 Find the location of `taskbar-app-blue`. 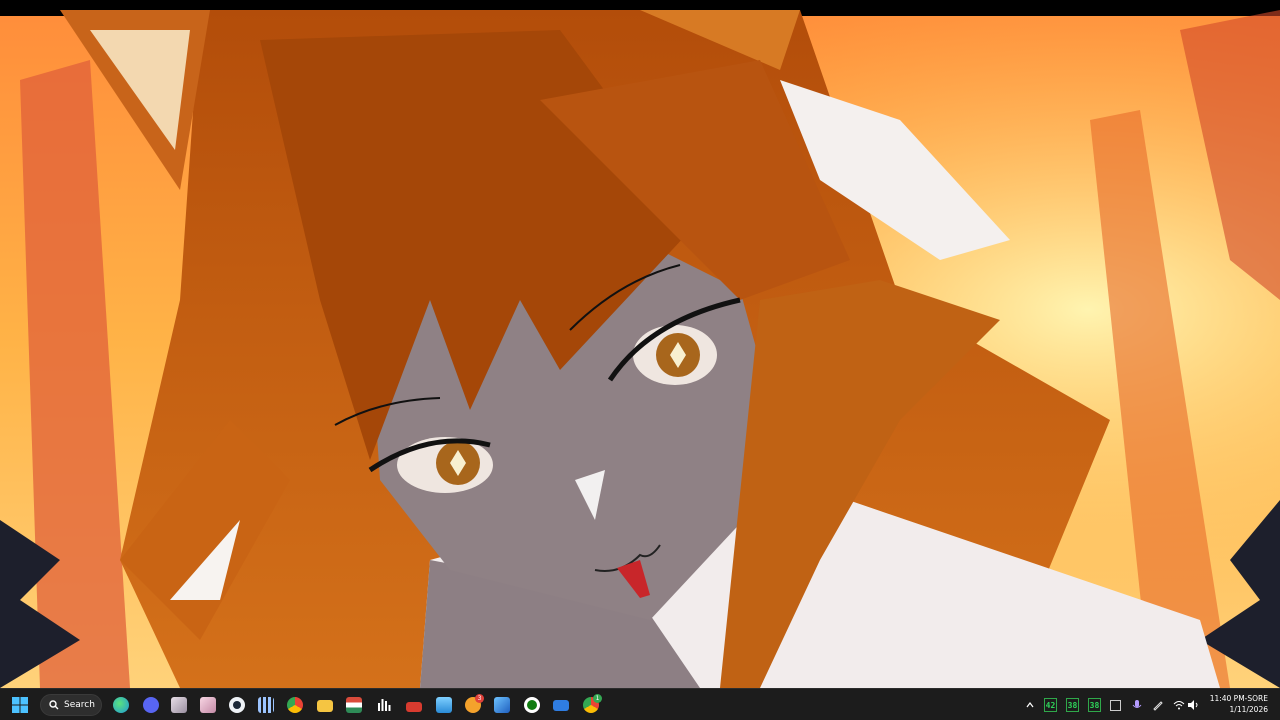

taskbar-app-blue is located at coordinates (502, 705).